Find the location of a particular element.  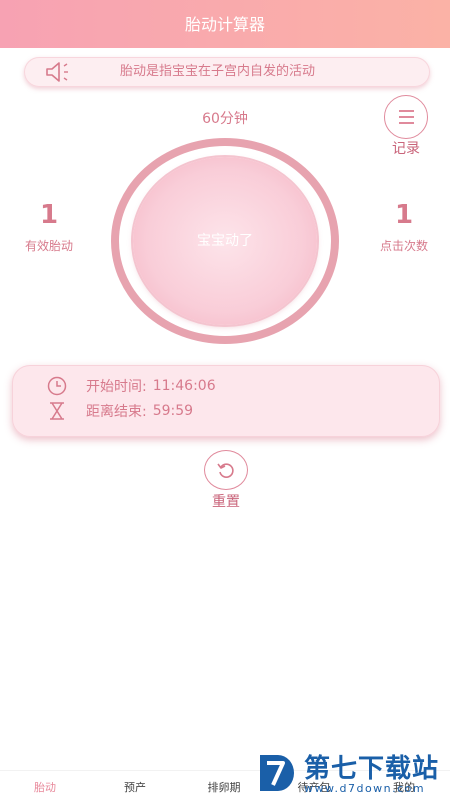

notice-banner: 胎动是指宝宝在子宫内自发的活动 is located at coordinates (227, 72).